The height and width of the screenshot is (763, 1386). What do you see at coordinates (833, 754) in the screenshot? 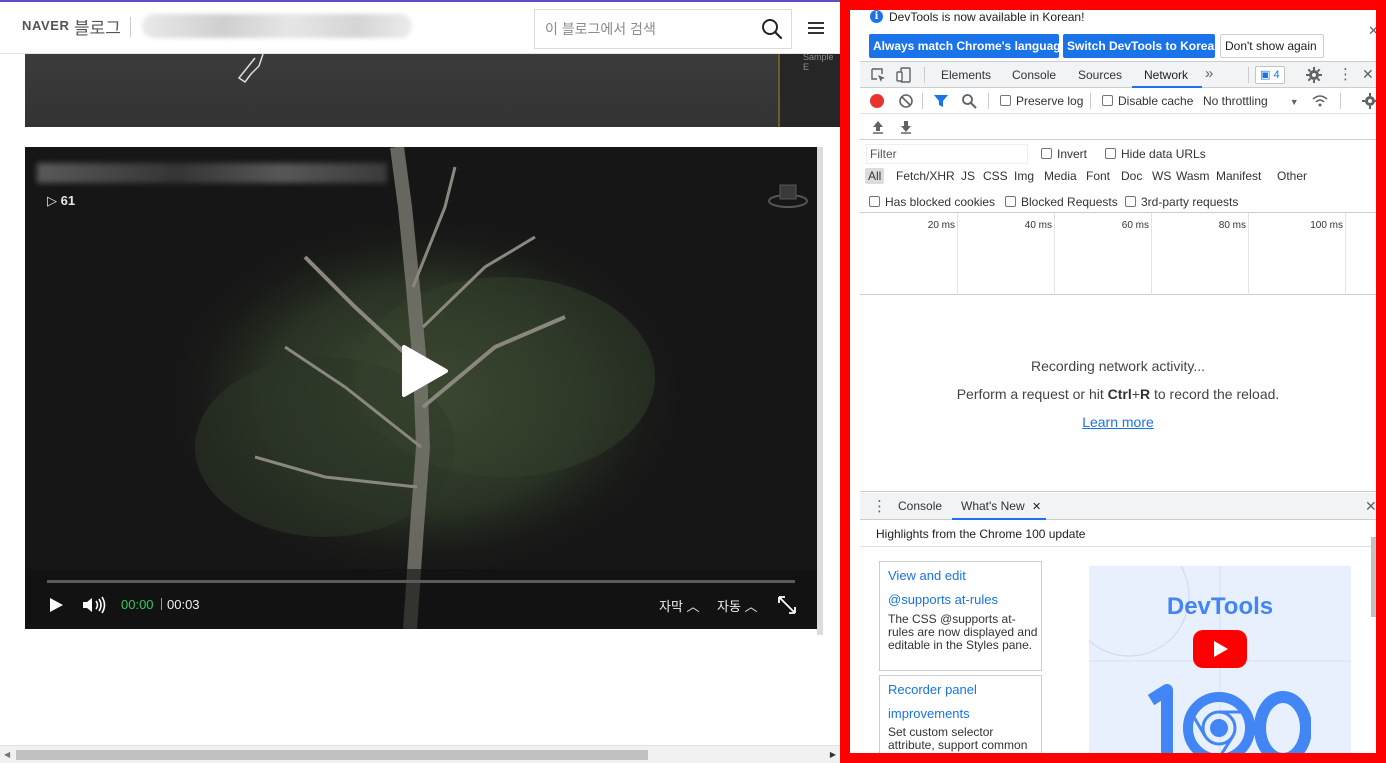
I see `scroll-right-arrow-icon: ▶` at bounding box center [833, 754].